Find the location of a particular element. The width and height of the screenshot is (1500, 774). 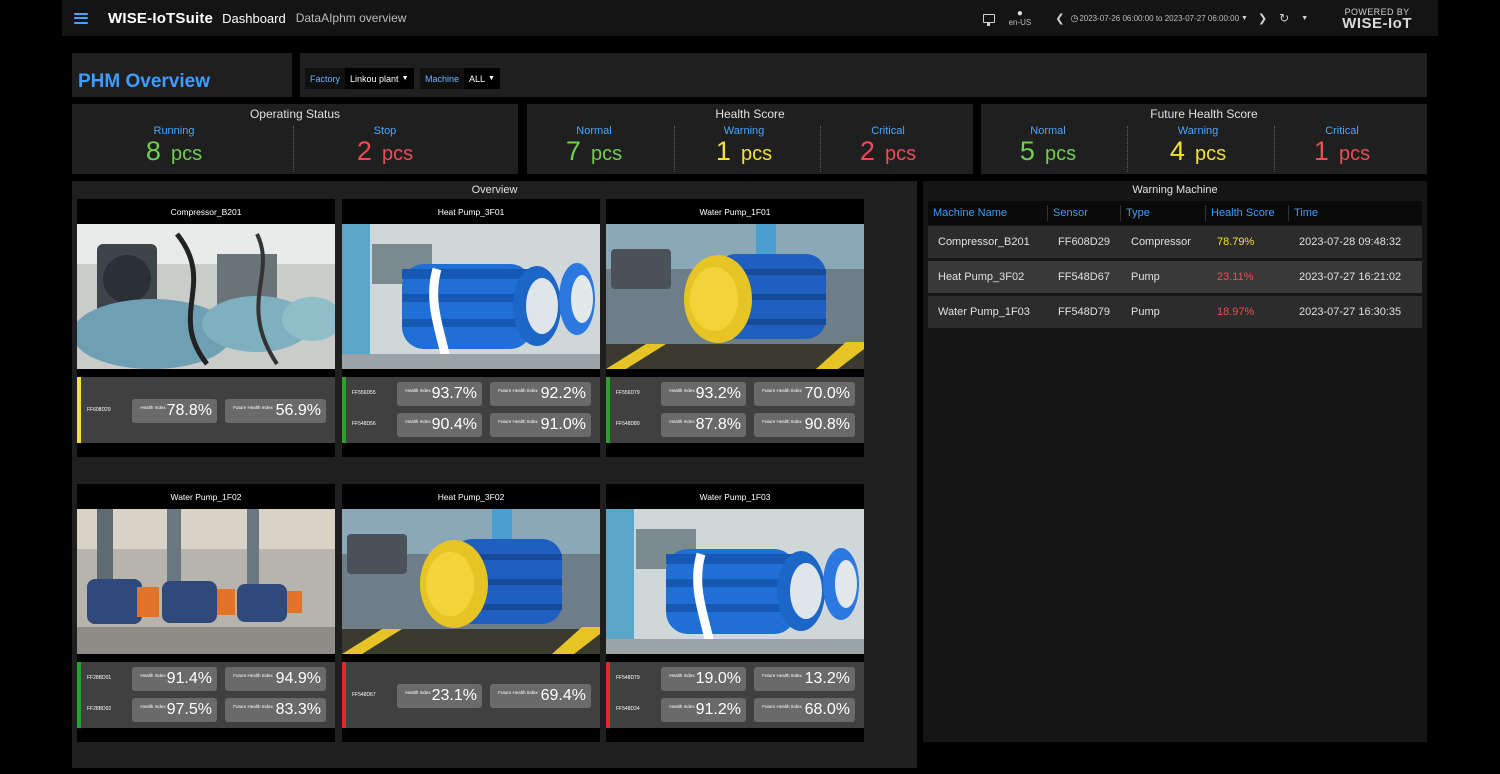

machine-filter: Machine ALL ▼ is located at coordinates (460, 78).